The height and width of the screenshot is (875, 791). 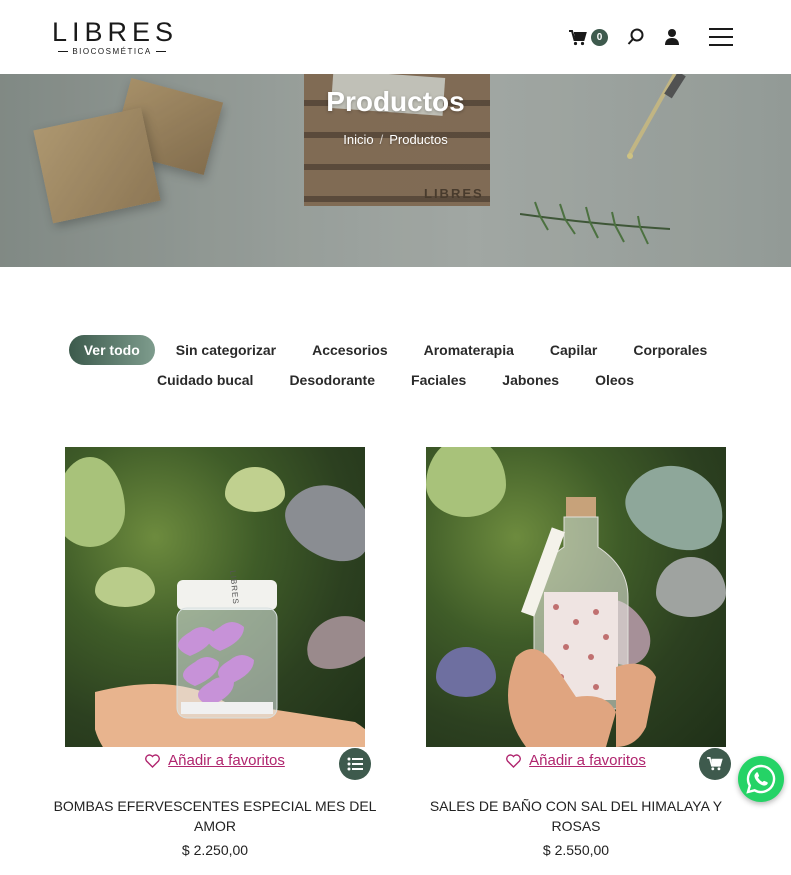 What do you see at coordinates (226, 350) in the screenshot?
I see `filter-sin-categorizar: Sin categorizar` at bounding box center [226, 350].